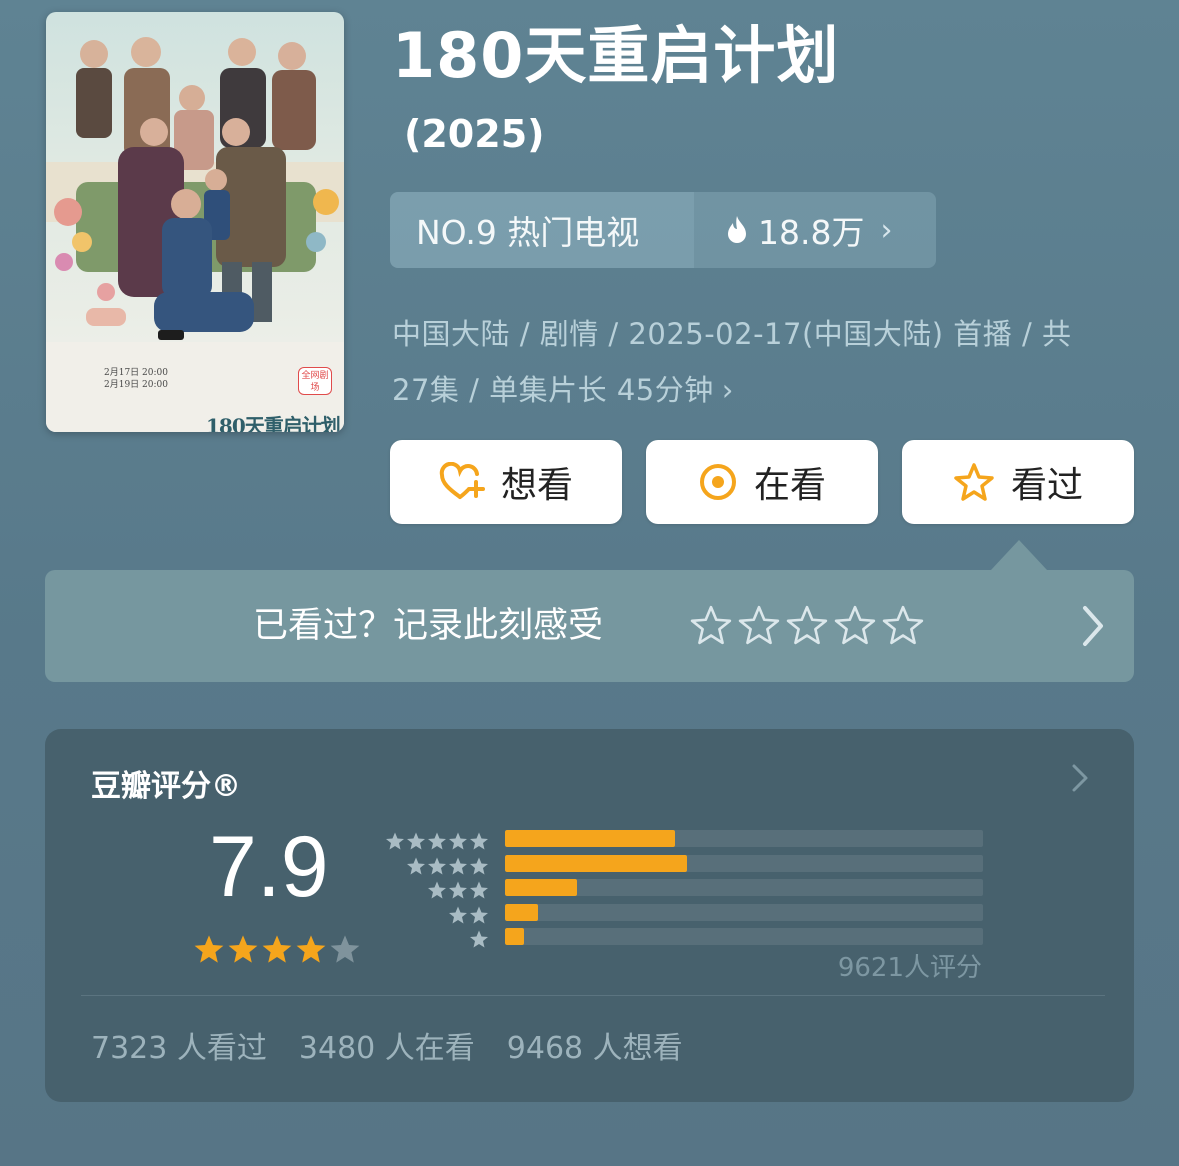 This screenshot has height=1166, width=1179. I want to click on fire-icon, so click(737, 229).